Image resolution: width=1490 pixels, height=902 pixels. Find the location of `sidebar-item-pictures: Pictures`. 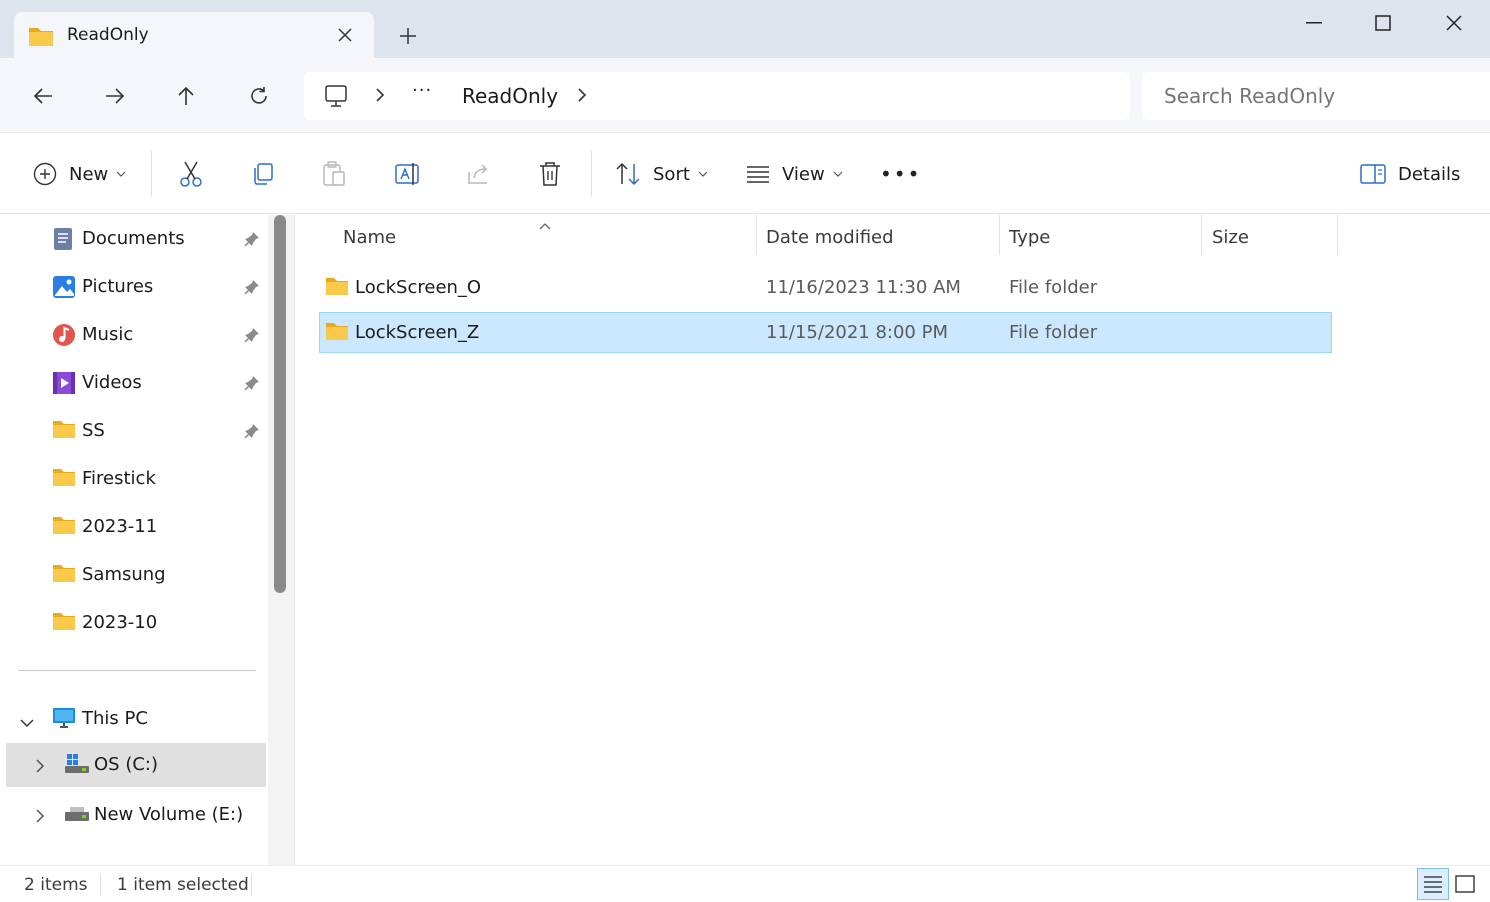

sidebar-item-pictures: Pictures is located at coordinates (133, 287).